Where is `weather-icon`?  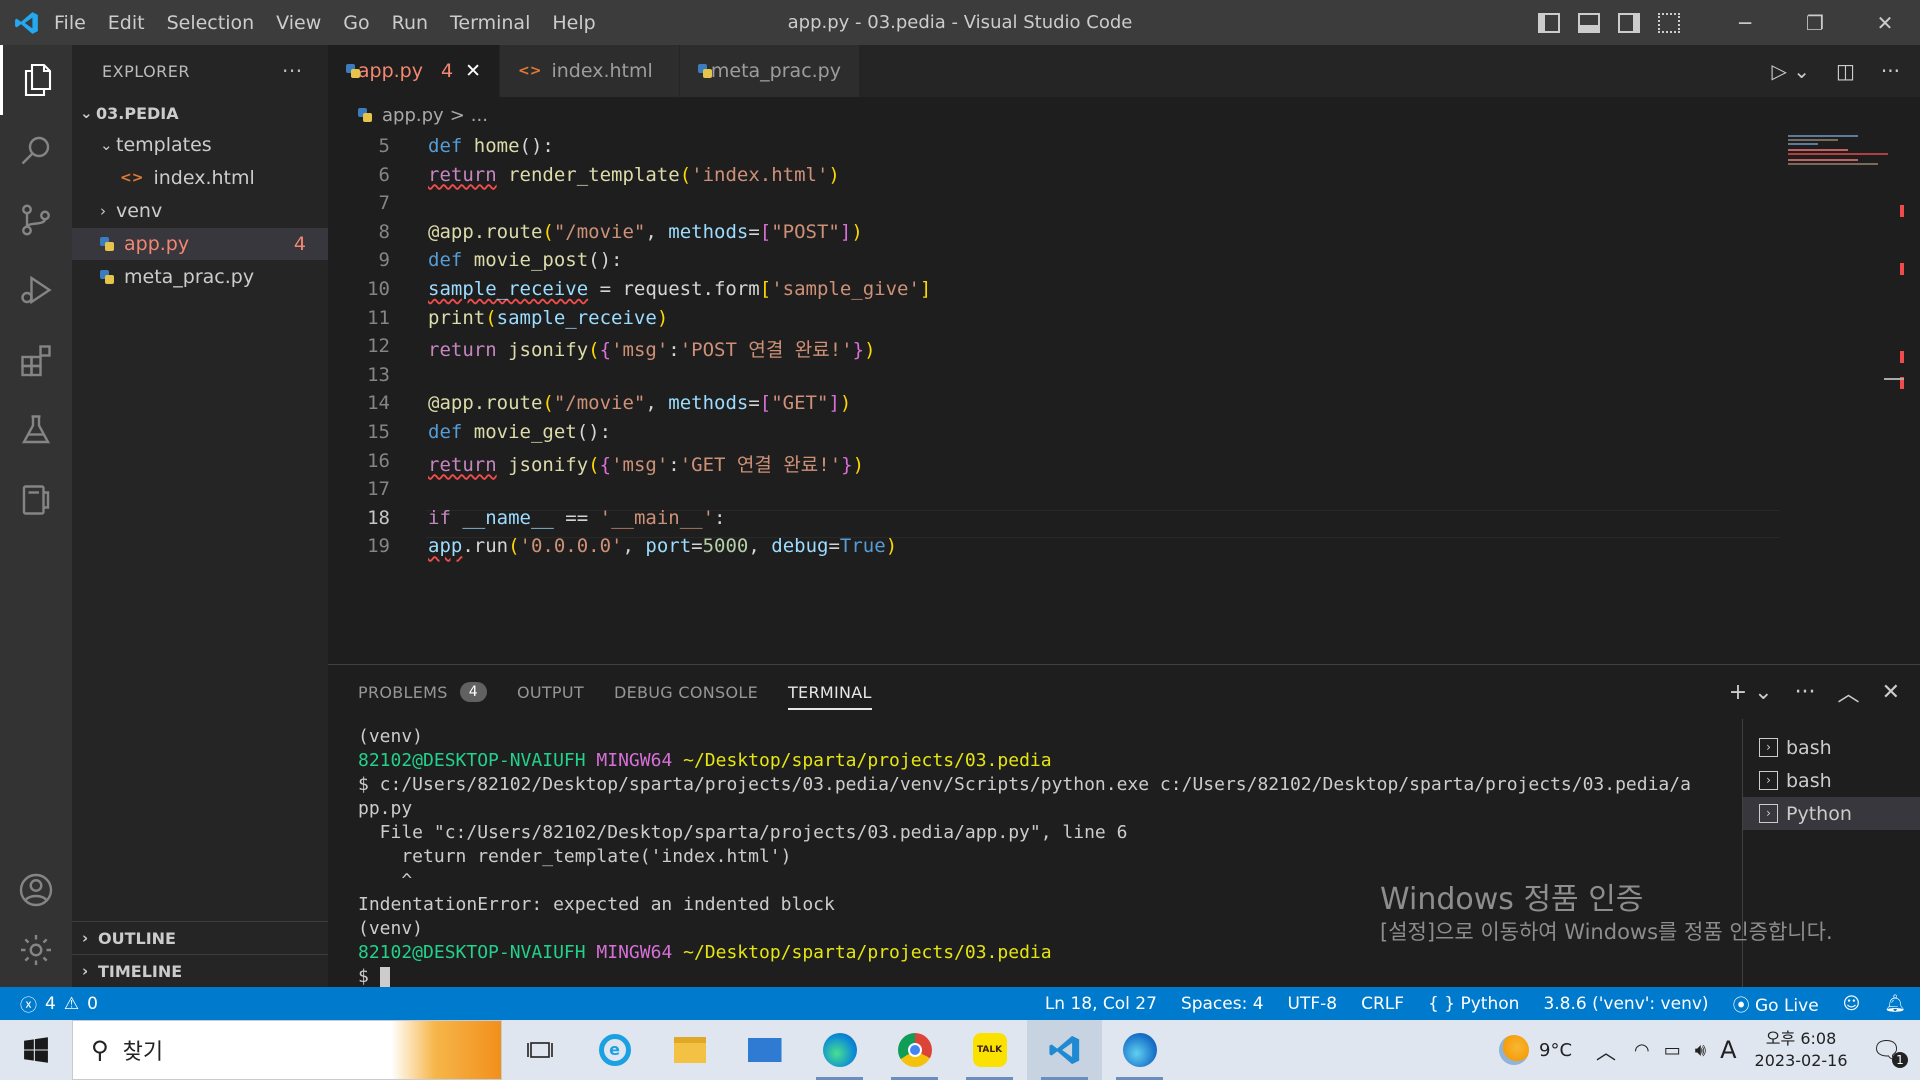 weather-icon is located at coordinates (1514, 1050).